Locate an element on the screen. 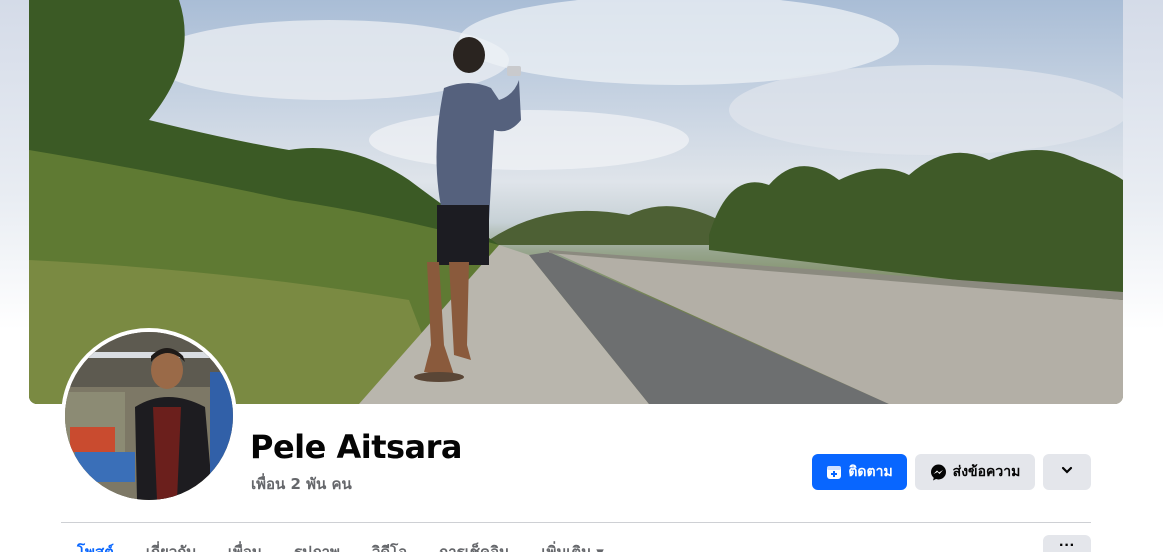 Image resolution: width=1163 pixels, height=552 pixels. profile-avatar is located at coordinates (149, 416).